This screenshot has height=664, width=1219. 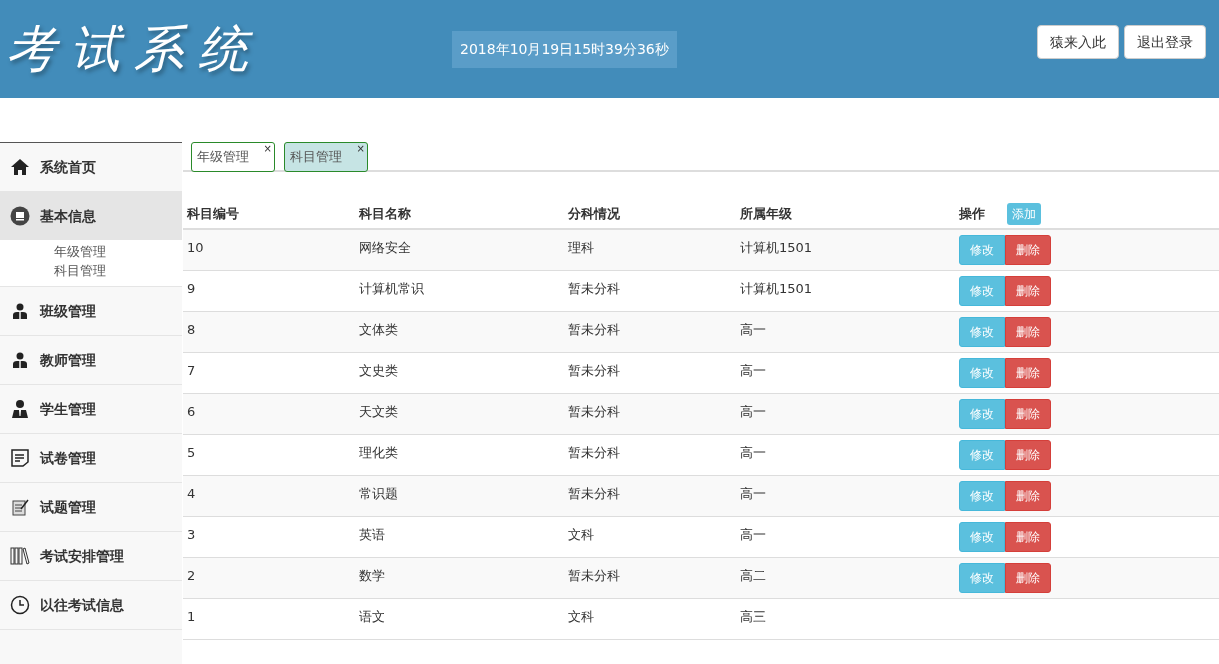 I want to click on home-icon, so click(x=20, y=167).